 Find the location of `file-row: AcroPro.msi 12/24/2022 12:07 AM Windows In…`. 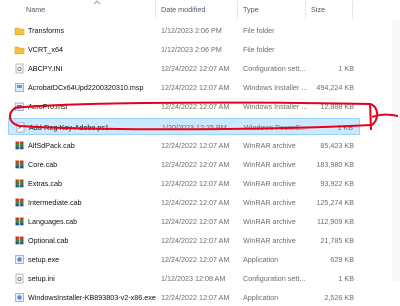

file-row: AcroPro.msi 12/24/2022 12:07 AM Windows In… is located at coordinates (184, 106).